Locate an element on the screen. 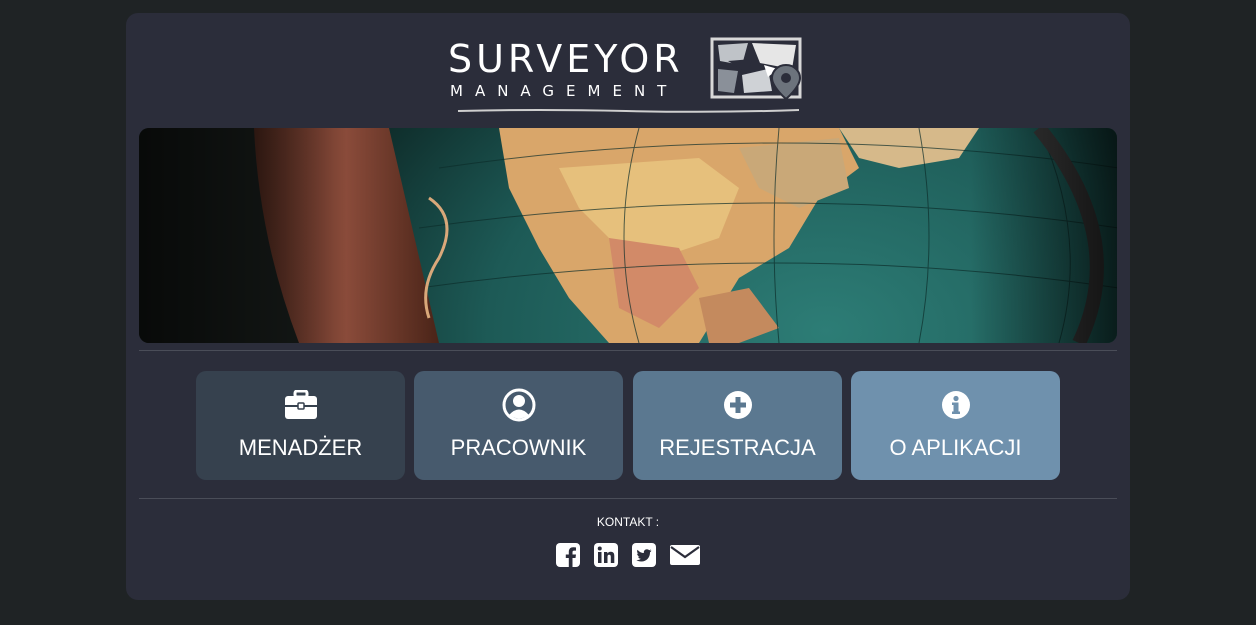  divider-bottom is located at coordinates (628, 498).